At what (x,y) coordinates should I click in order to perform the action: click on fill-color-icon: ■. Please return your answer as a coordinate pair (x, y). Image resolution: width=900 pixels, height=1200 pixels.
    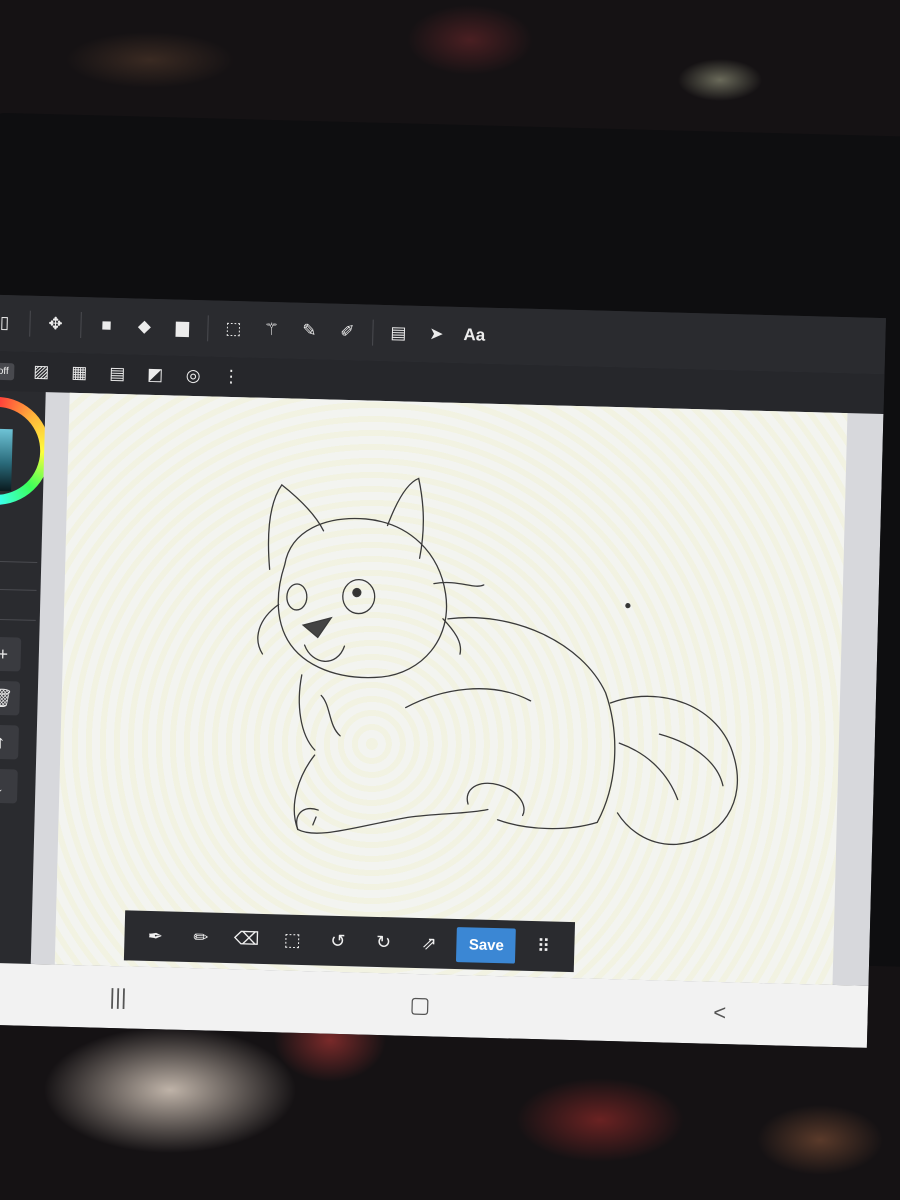
    Looking at the image, I should click on (106, 325).